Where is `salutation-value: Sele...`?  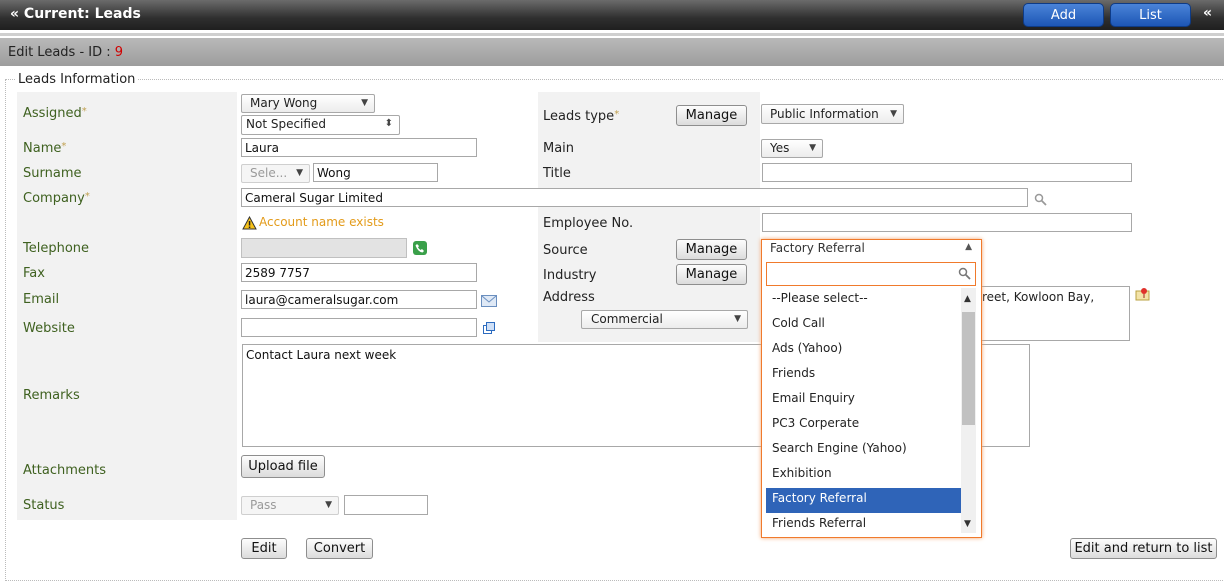 salutation-value: Sele... is located at coordinates (269, 173).